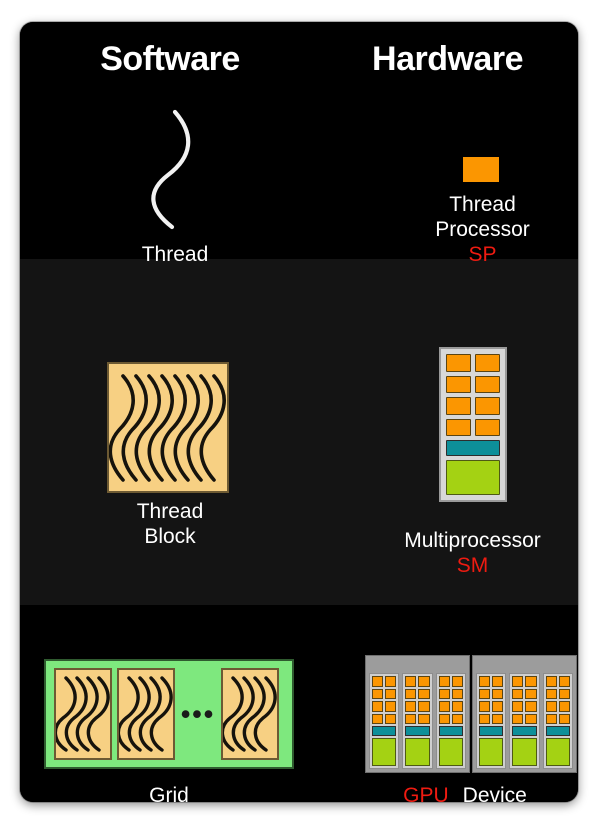  I want to click on label-device-text: Device, so click(494, 793).